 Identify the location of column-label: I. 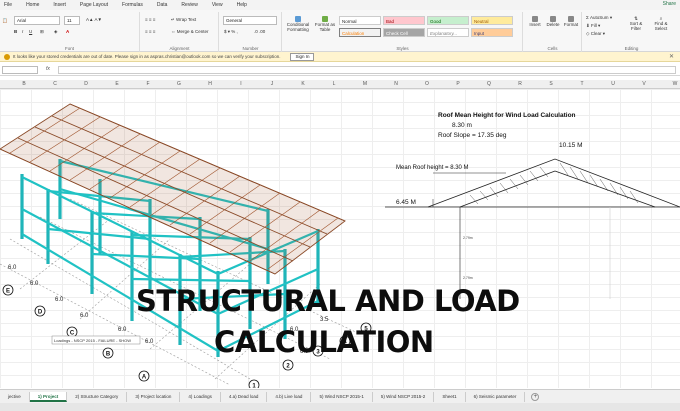
(241, 84).